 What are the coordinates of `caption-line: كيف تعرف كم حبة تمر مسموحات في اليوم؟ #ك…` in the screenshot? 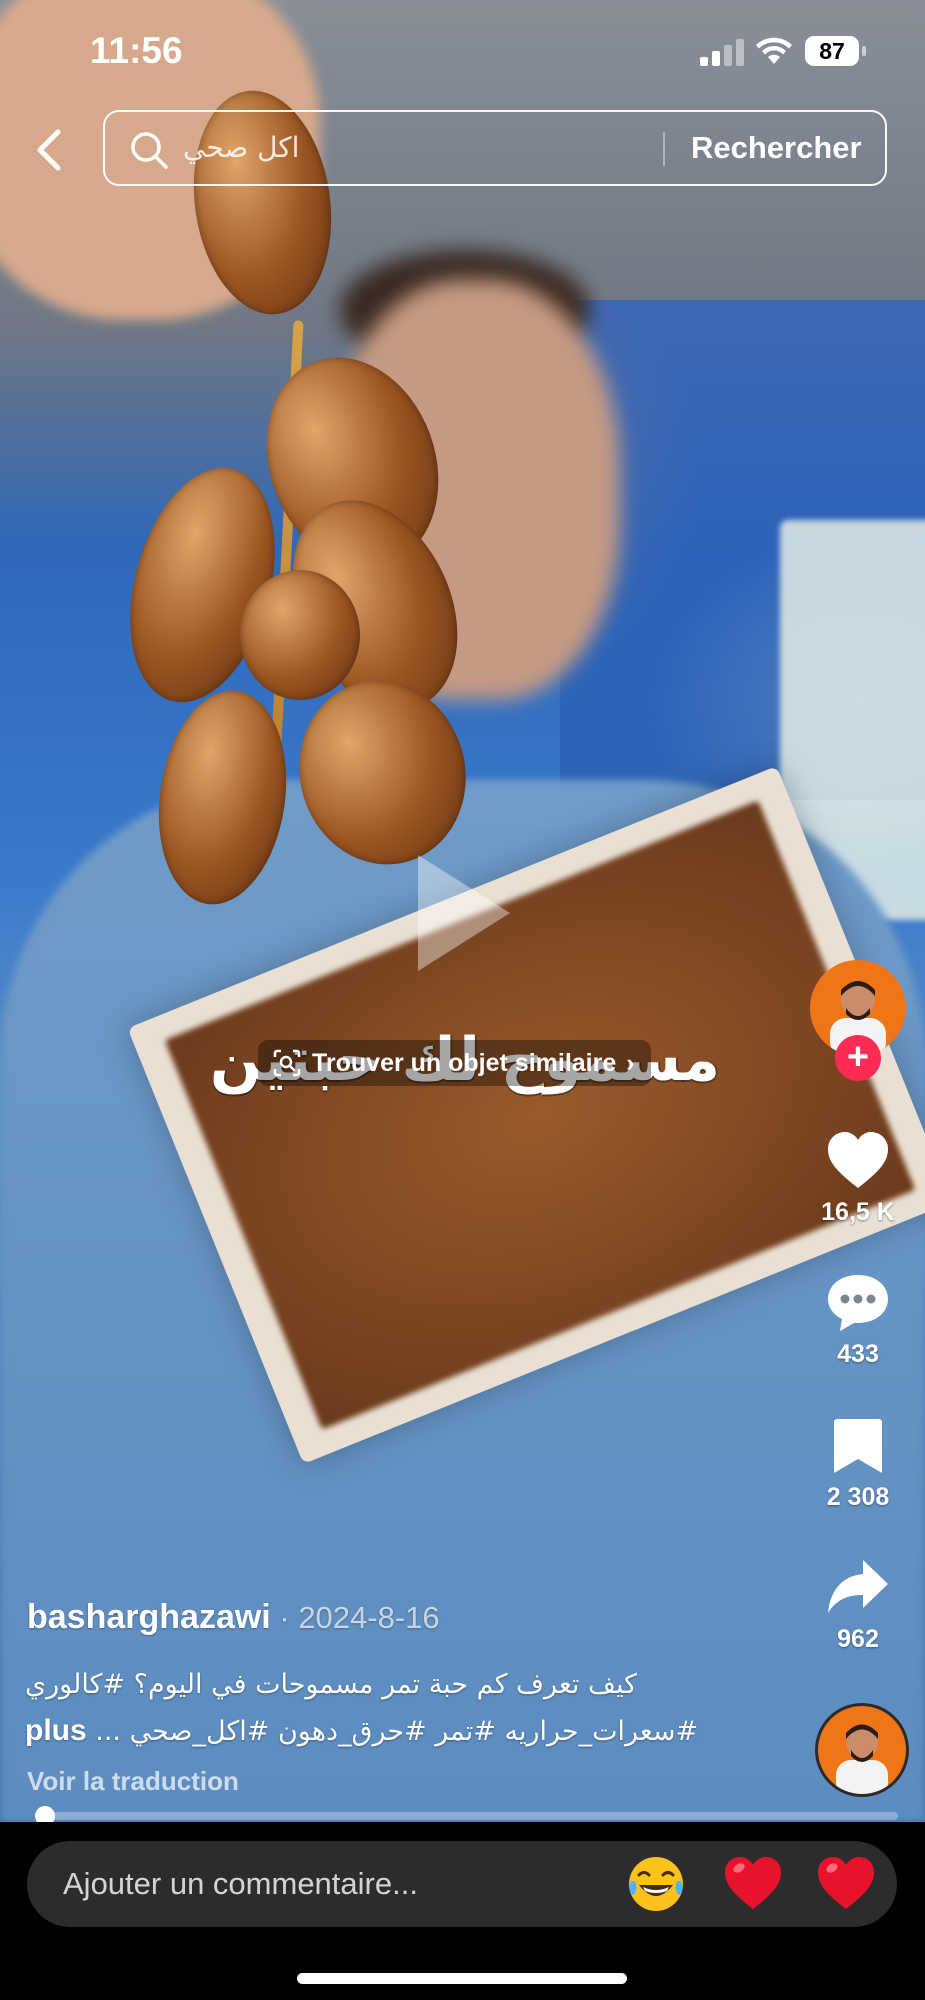 It's located at (331, 1684).